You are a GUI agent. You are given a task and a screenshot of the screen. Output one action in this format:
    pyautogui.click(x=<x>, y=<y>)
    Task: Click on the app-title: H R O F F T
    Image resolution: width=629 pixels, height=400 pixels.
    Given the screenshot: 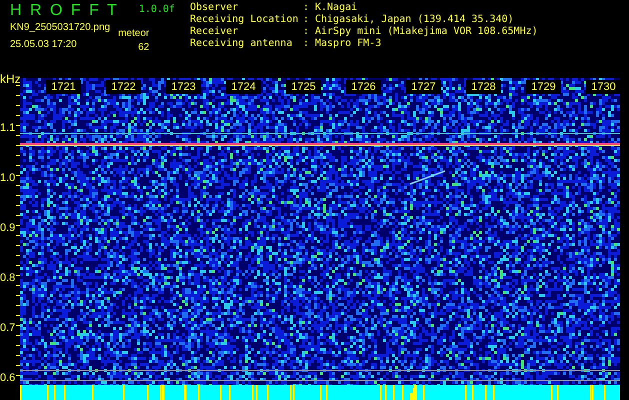 What is the action you would take?
    pyautogui.click(x=64, y=11)
    